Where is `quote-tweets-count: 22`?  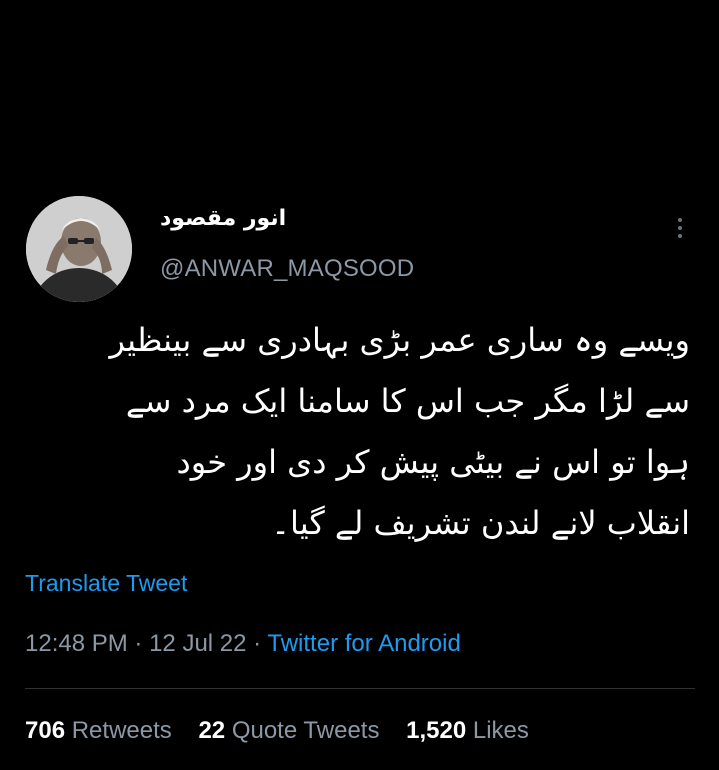 quote-tweets-count: 22 is located at coordinates (212, 730).